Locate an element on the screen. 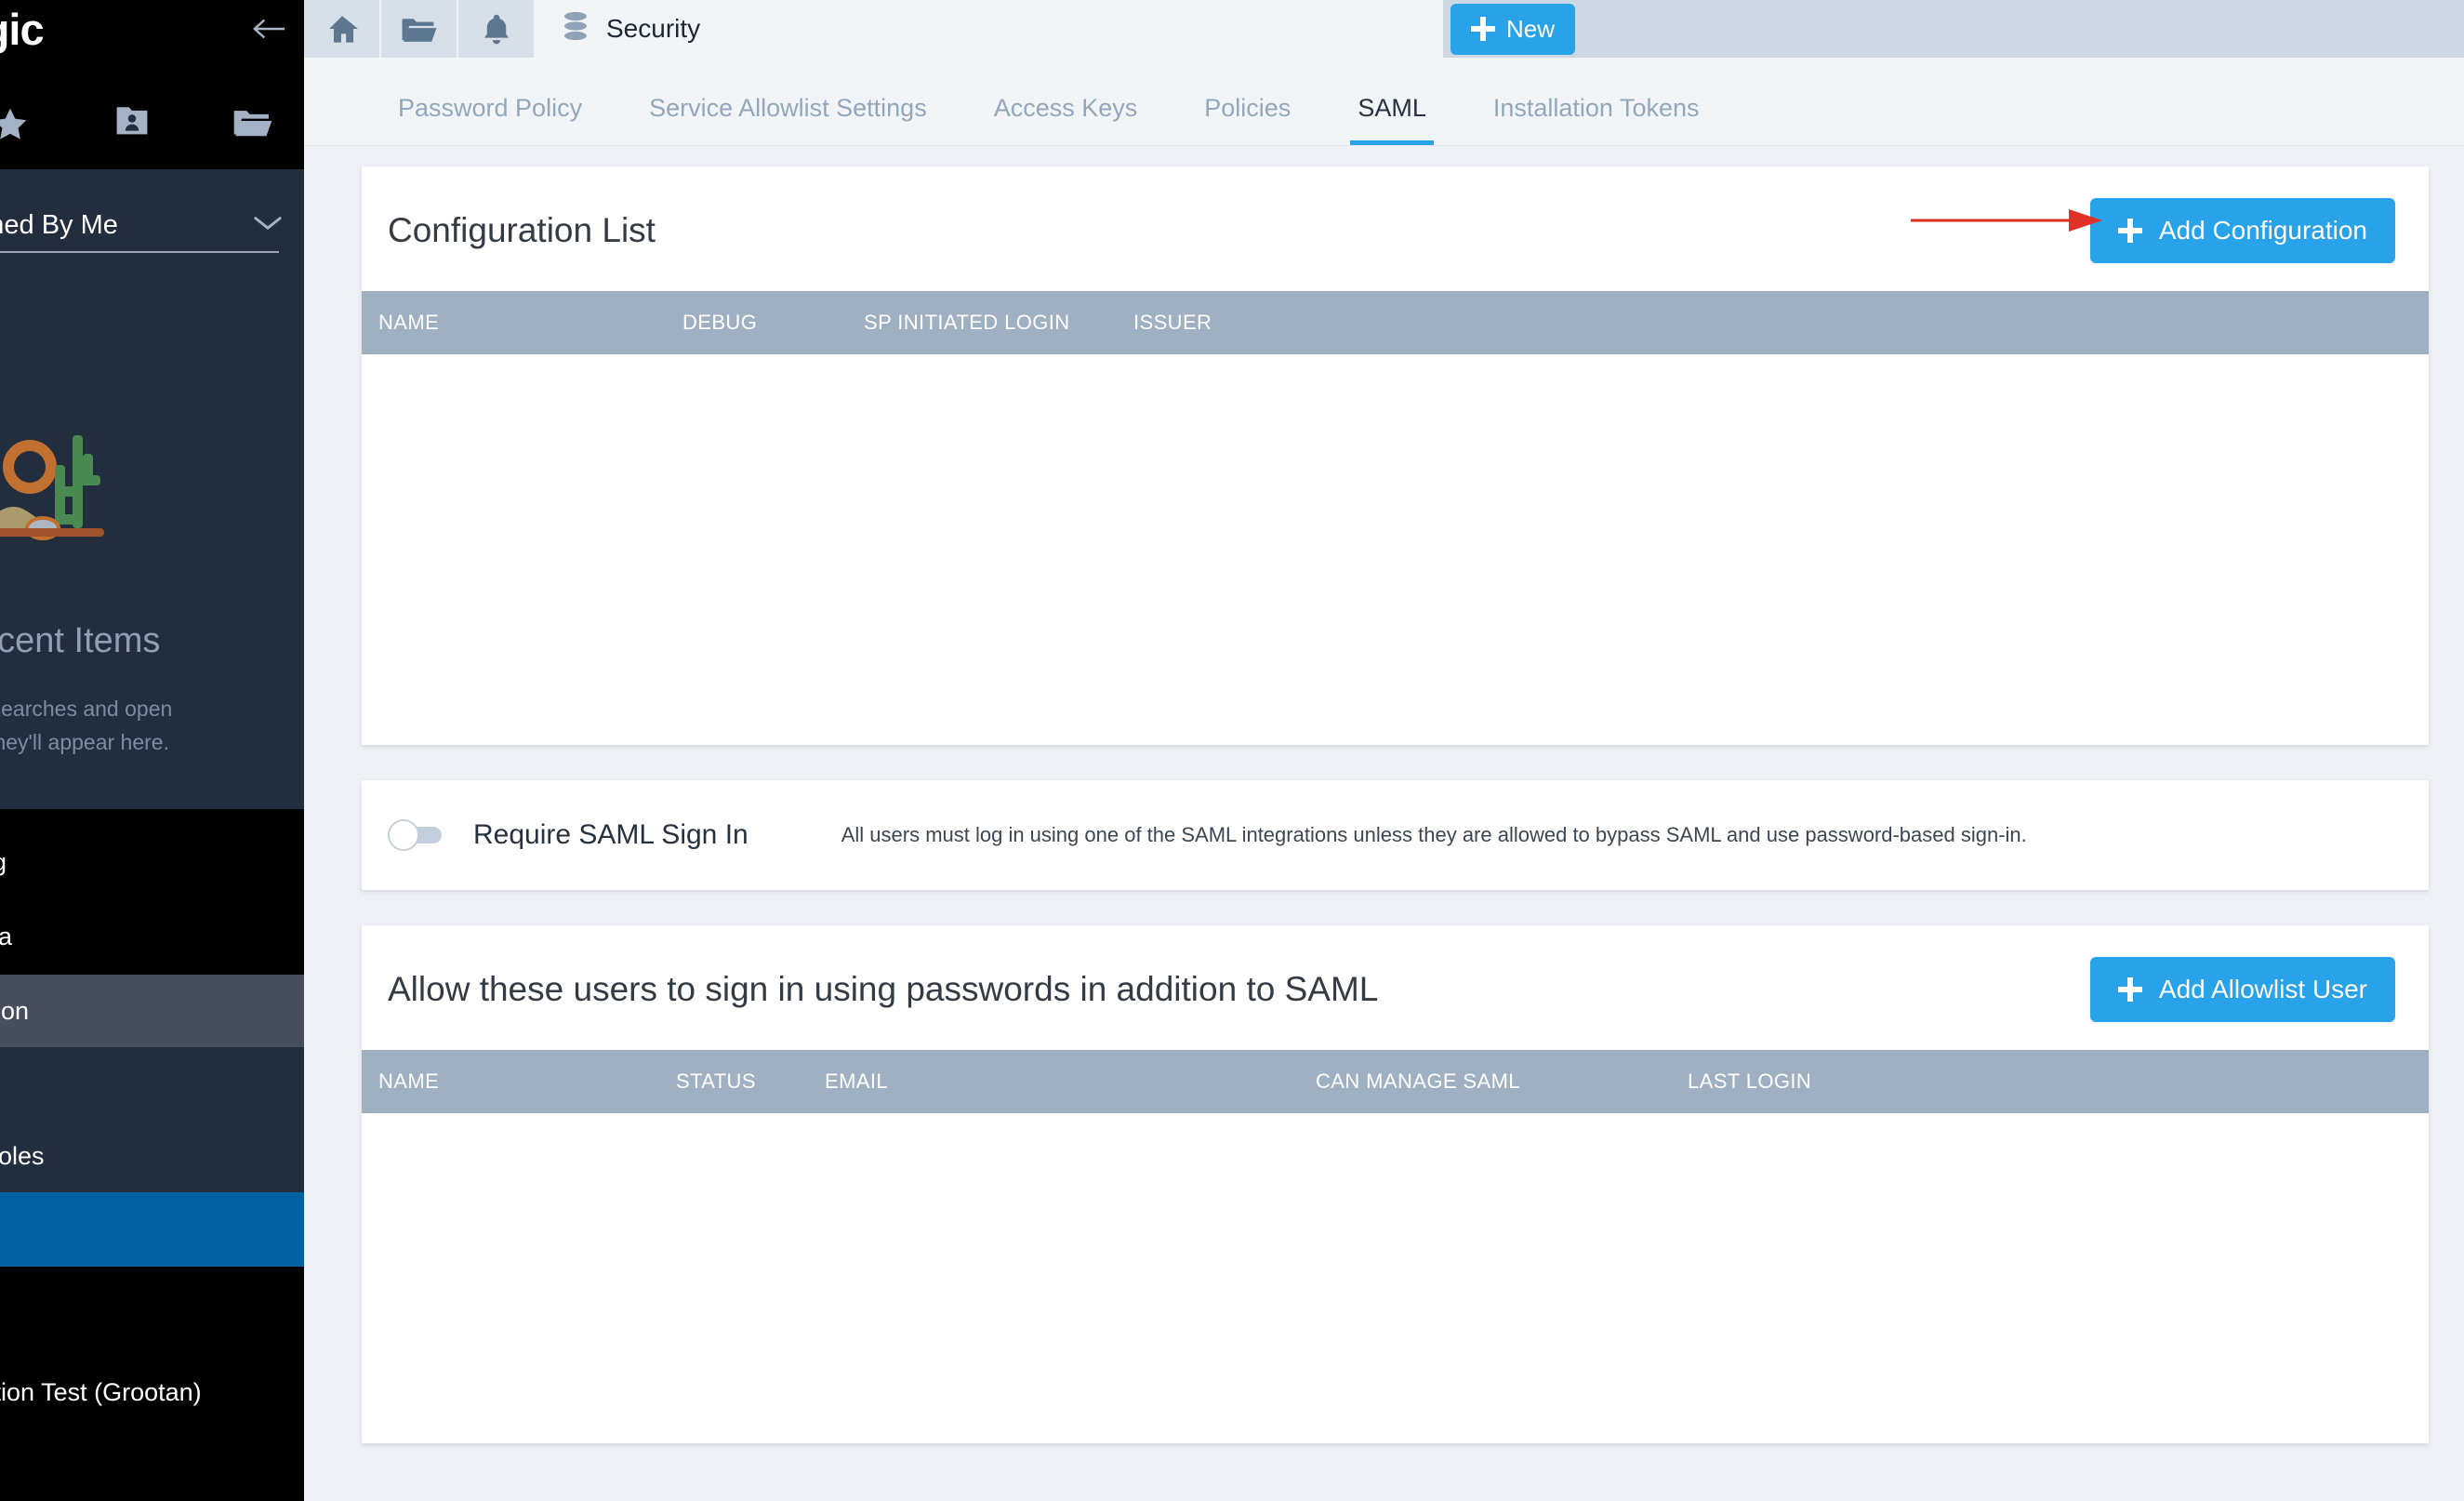  folder-open-icon is located at coordinates (252, 124).